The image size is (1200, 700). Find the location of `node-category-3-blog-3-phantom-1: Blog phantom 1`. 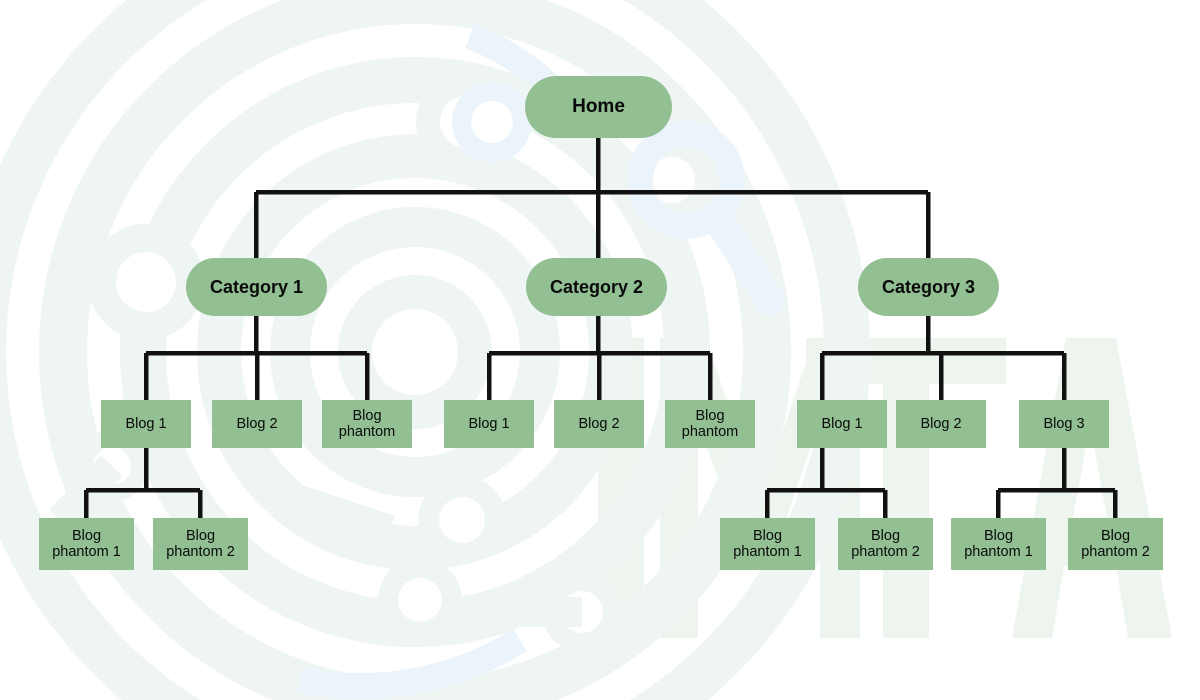

node-category-3-blog-3-phantom-1: Blog phantom 1 is located at coordinates (998, 544).